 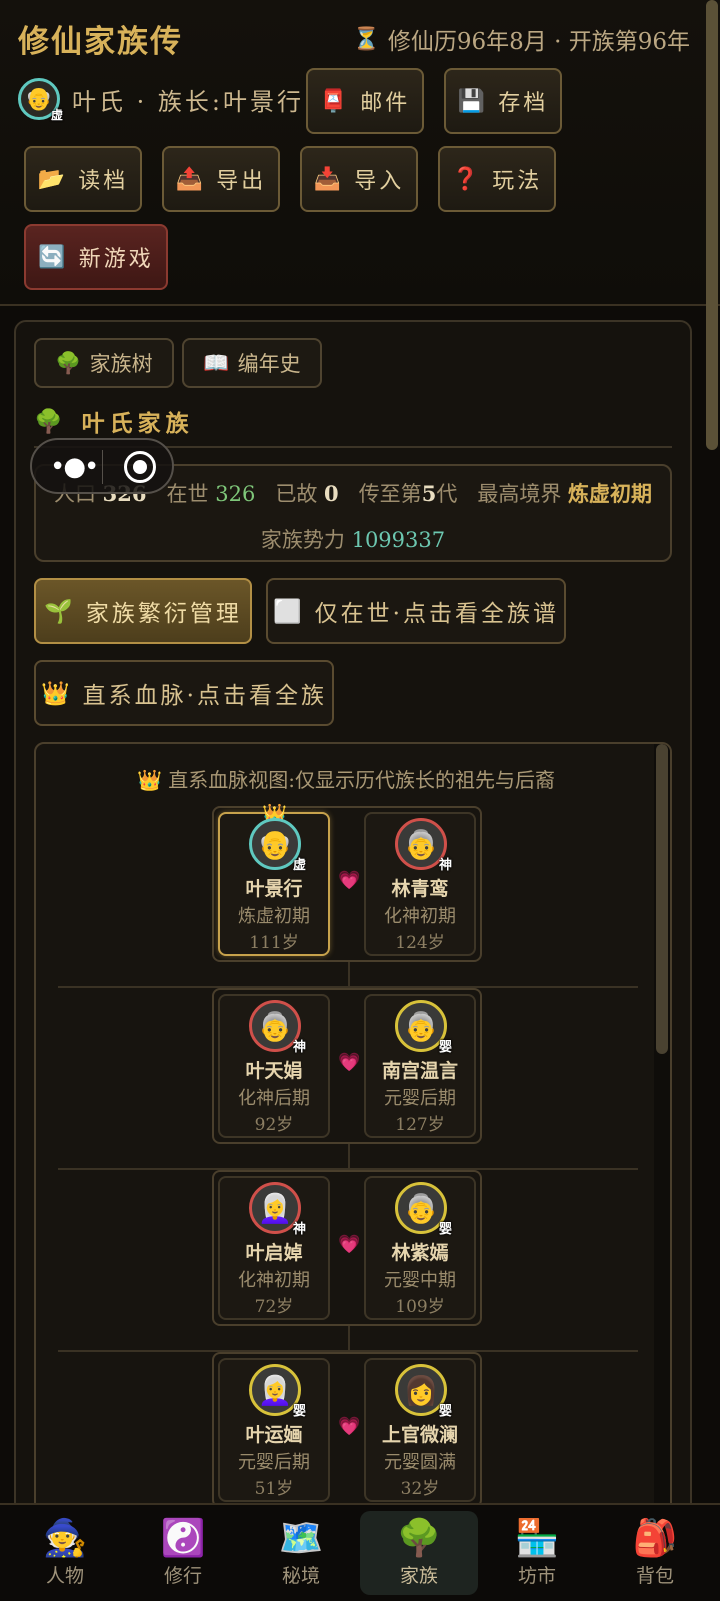 What do you see at coordinates (346, 778) in the screenshot?
I see `lineage-caption: 👑 直系血脉视图:仅显示历代族长的祖先与后裔` at bounding box center [346, 778].